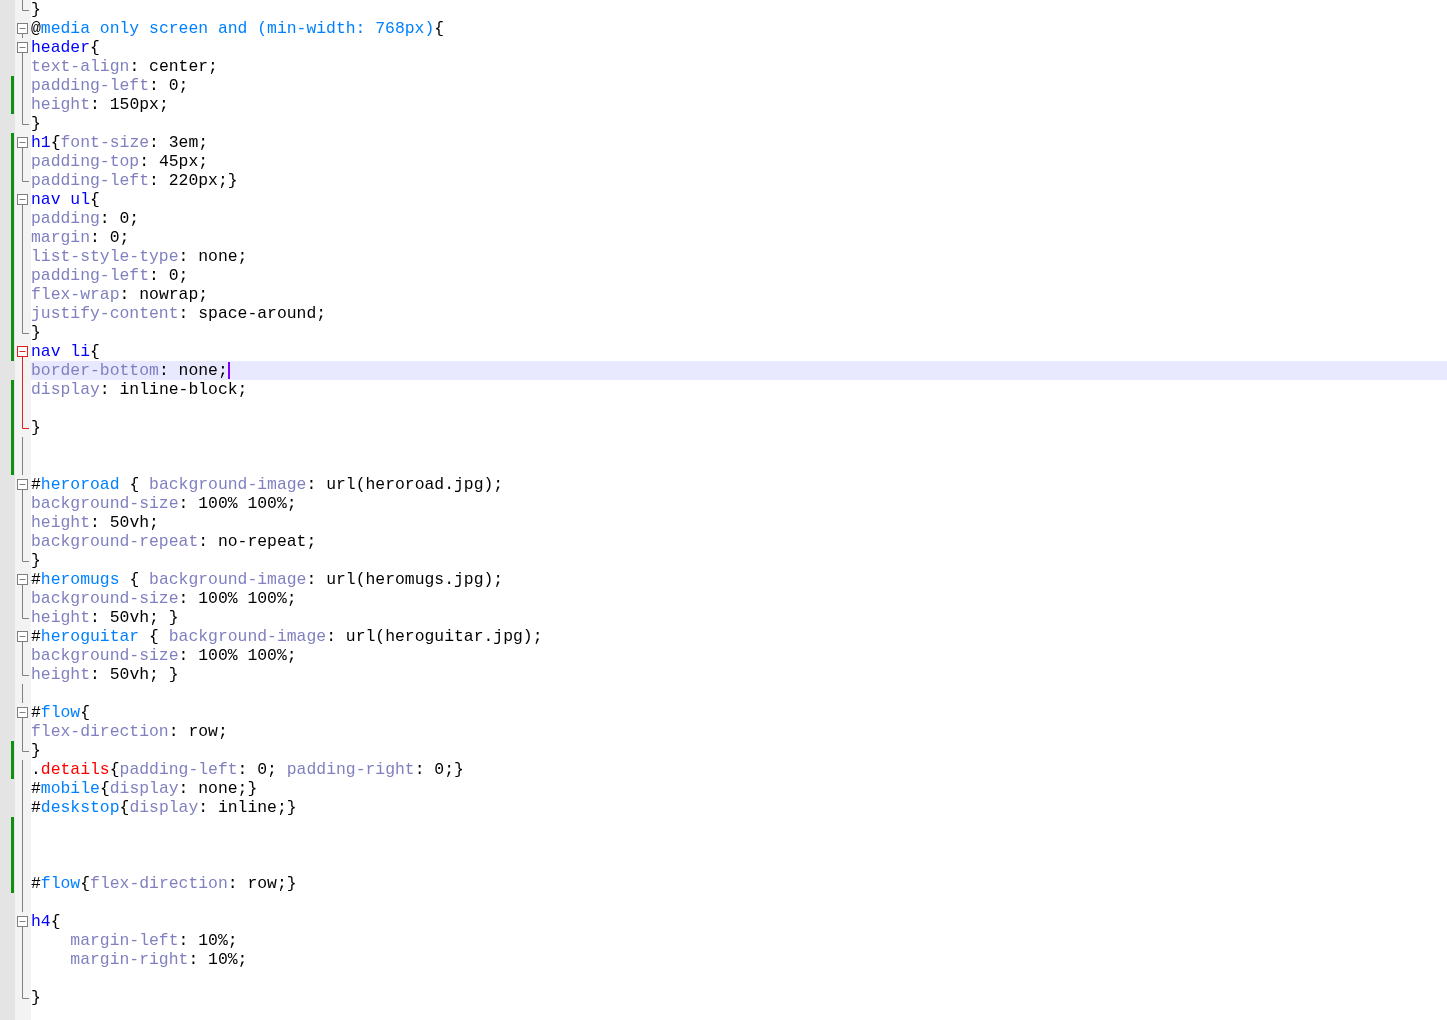  I want to click on code-line: .details{padding-left: 0; padding-right: 0;}, so click(247, 769).